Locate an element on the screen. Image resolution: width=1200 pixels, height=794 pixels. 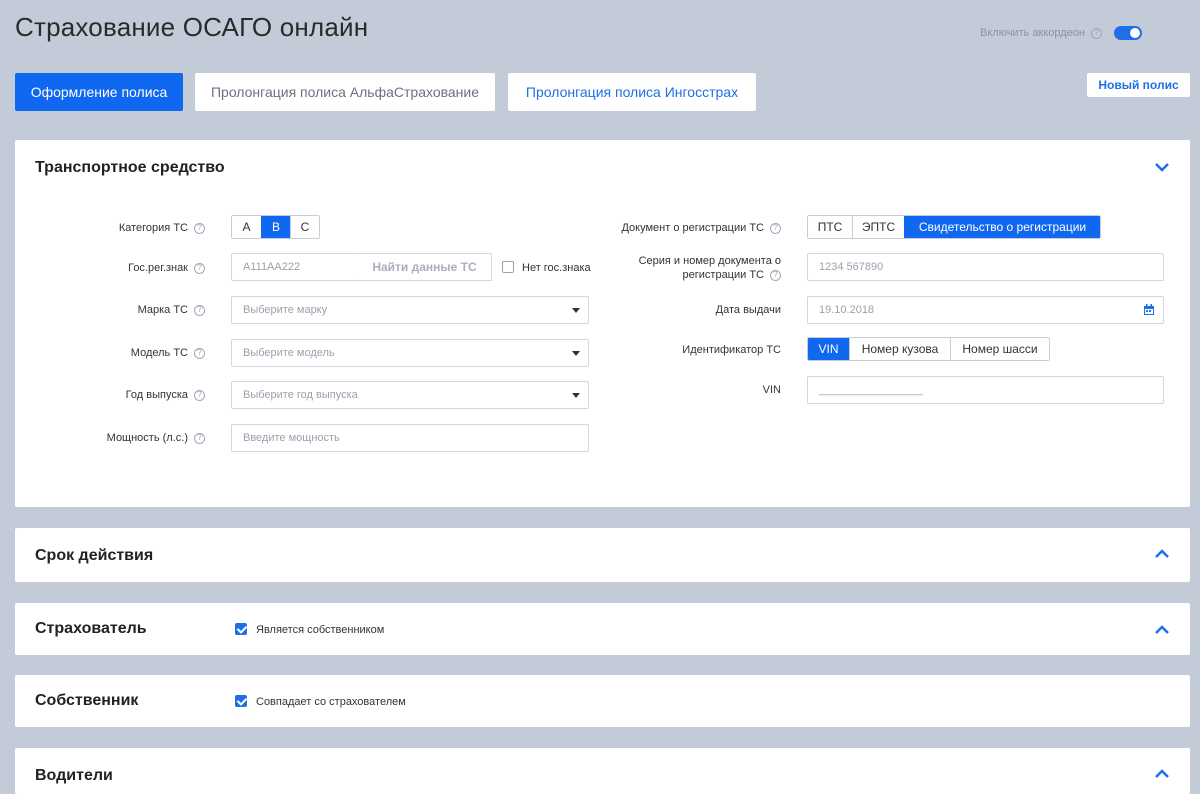
accordion-toggle: Включить аккордеон ? is located at coordinates (1061, 33).